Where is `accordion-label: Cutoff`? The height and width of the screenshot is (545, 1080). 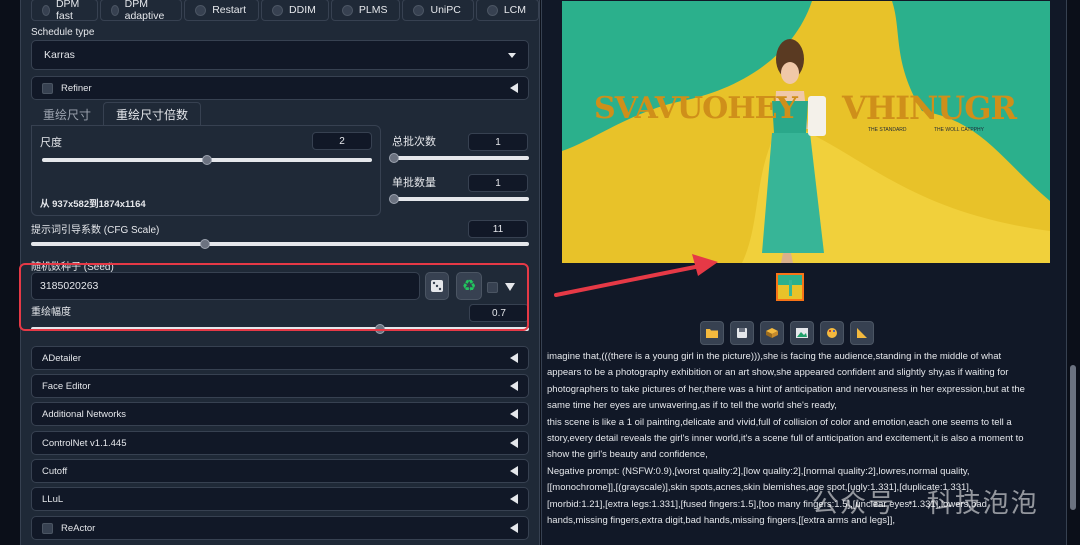 accordion-label: Cutoff is located at coordinates (55, 471).